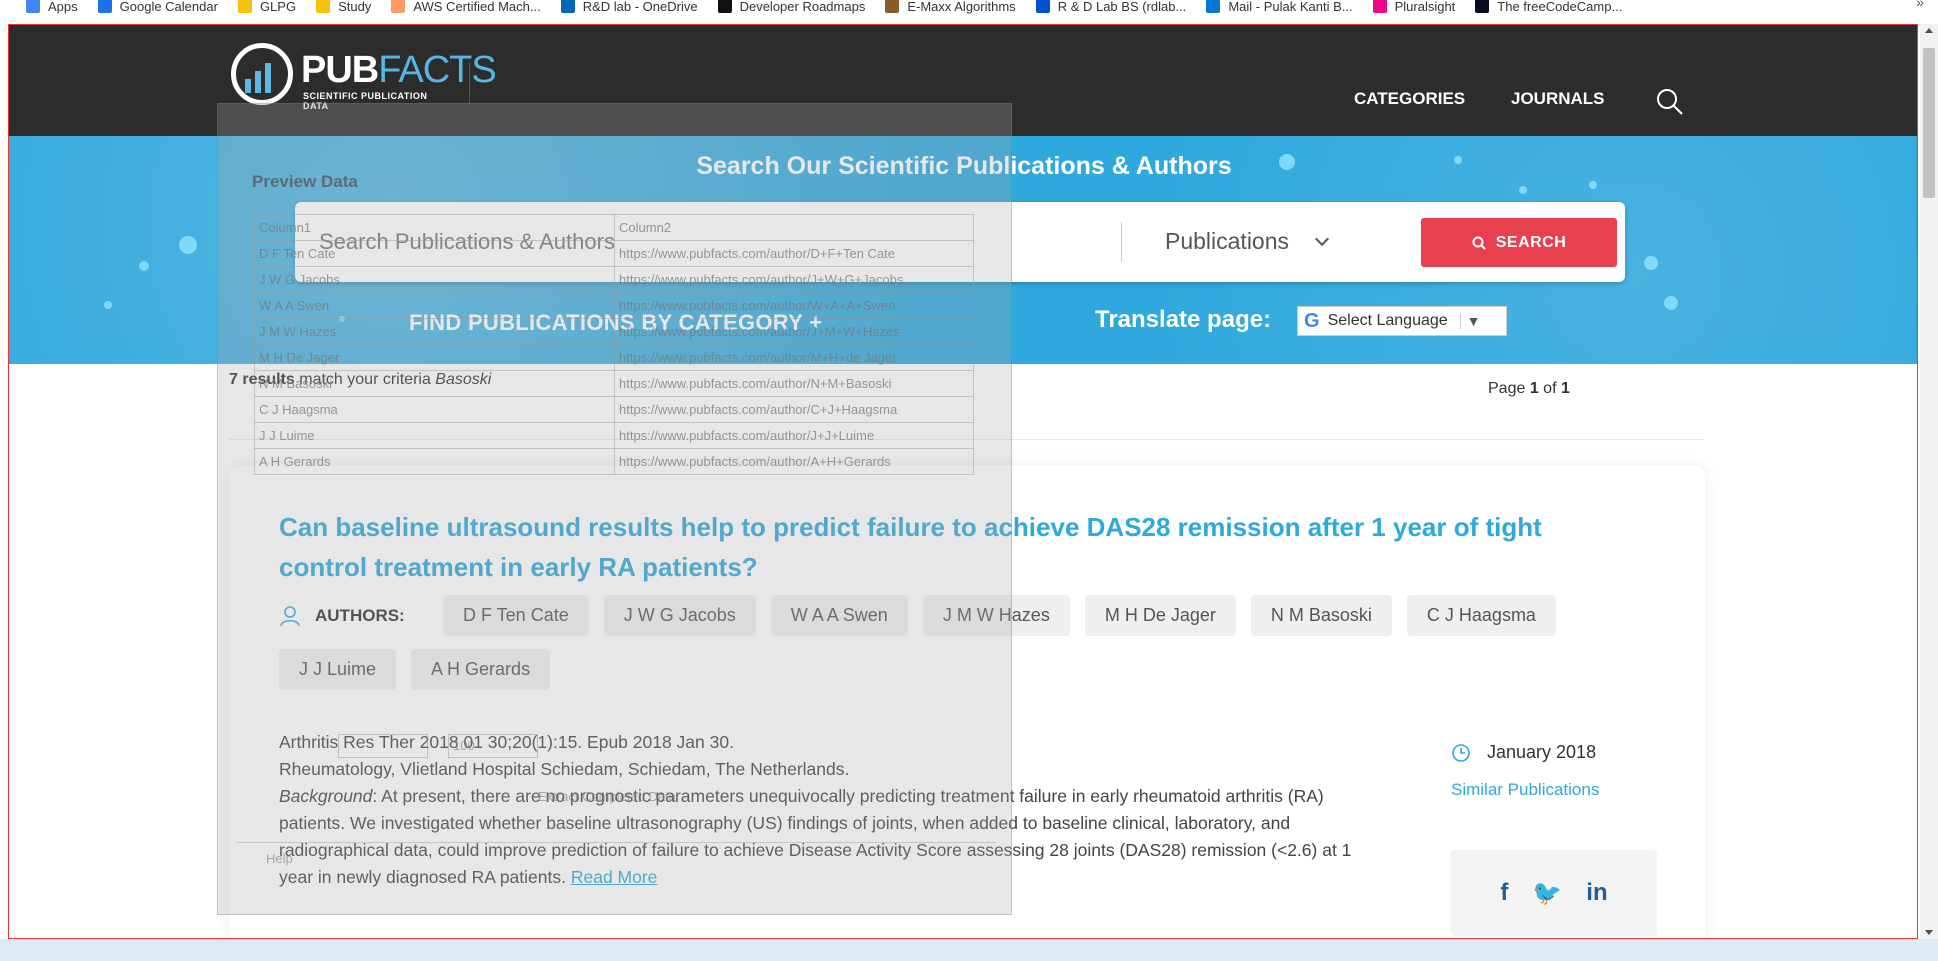  What do you see at coordinates (1558, 99) in the screenshot?
I see `nav-journals: JOURNALS` at bounding box center [1558, 99].